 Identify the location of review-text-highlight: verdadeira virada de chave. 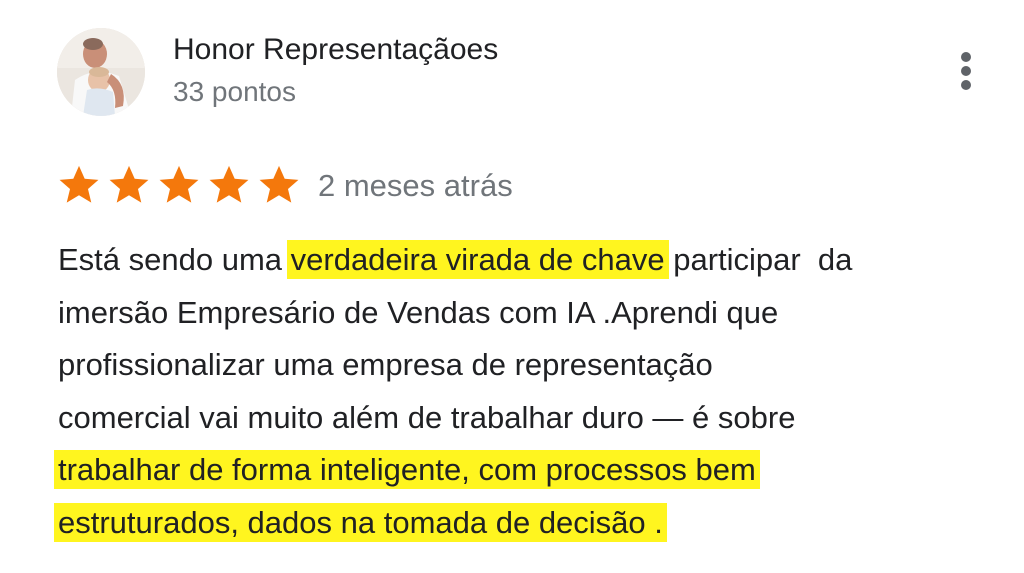
(477, 259).